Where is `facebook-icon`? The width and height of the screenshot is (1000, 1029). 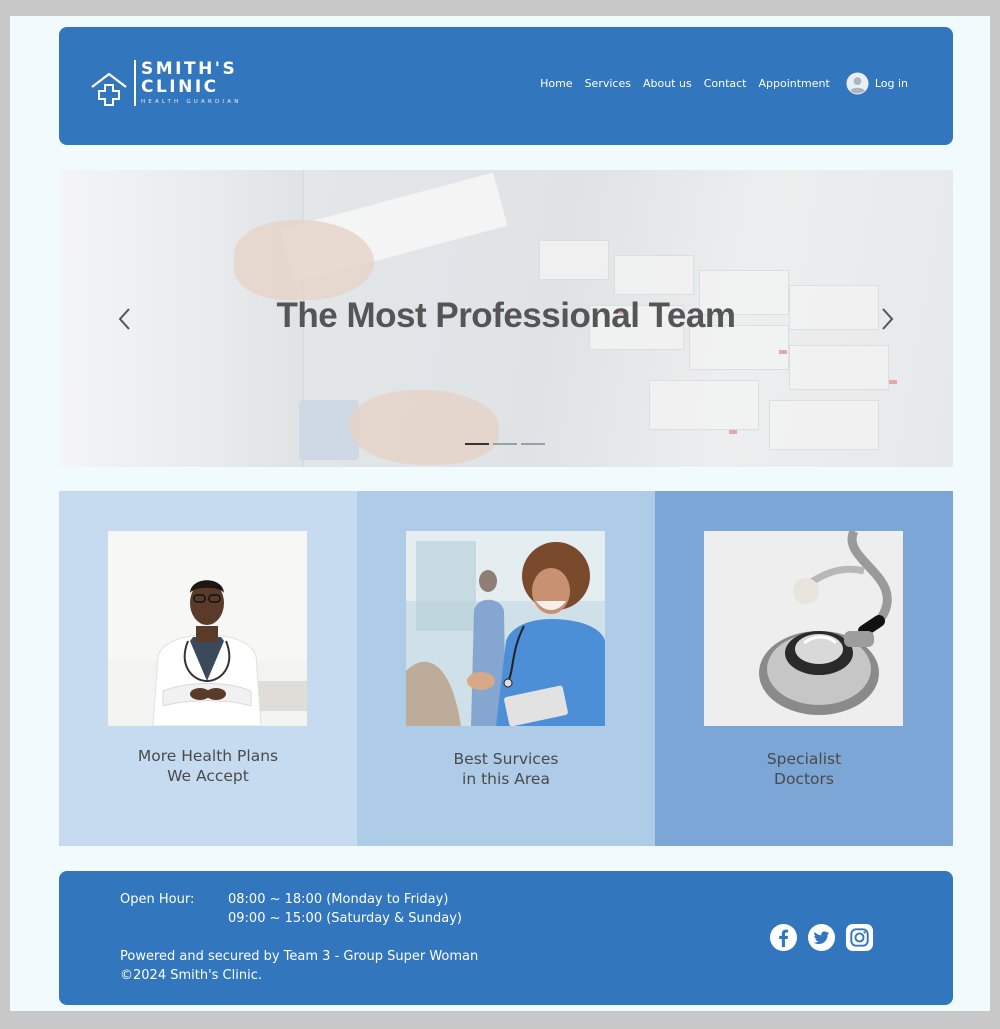 facebook-icon is located at coordinates (783, 937).